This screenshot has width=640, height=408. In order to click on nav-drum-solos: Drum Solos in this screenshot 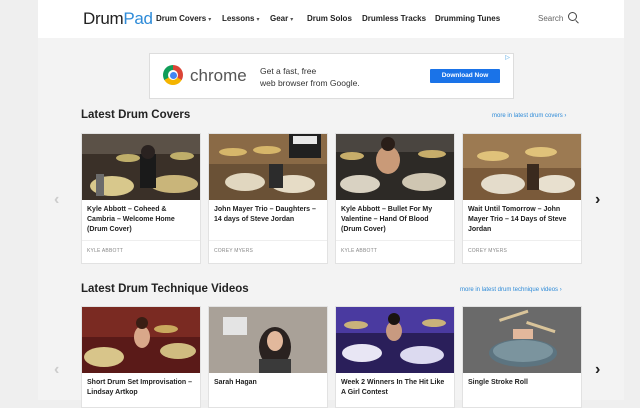, I will do `click(329, 18)`.